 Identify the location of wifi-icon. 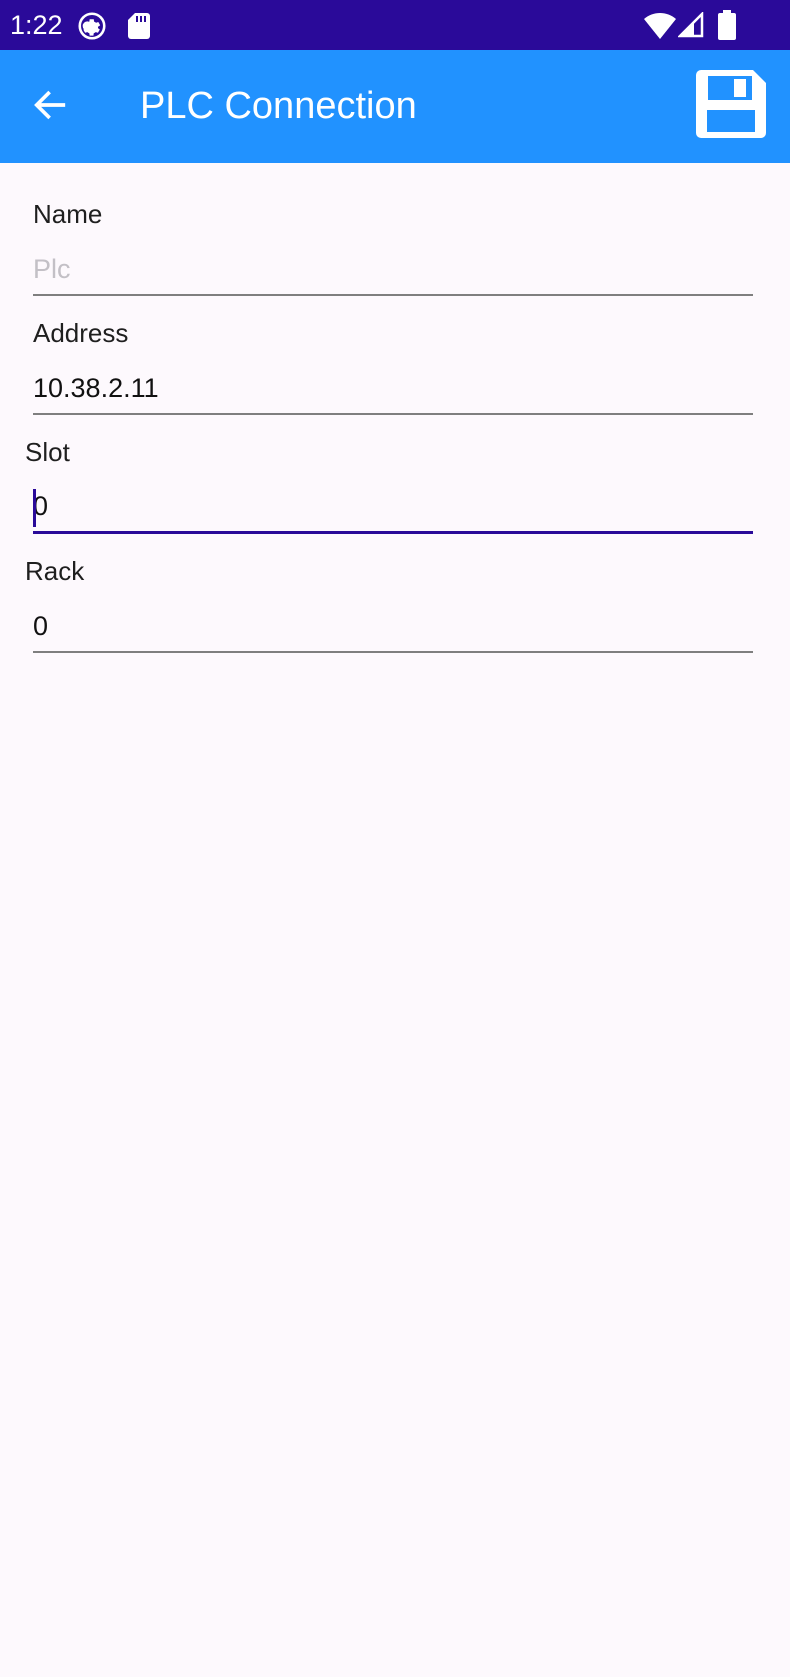
(660, 26).